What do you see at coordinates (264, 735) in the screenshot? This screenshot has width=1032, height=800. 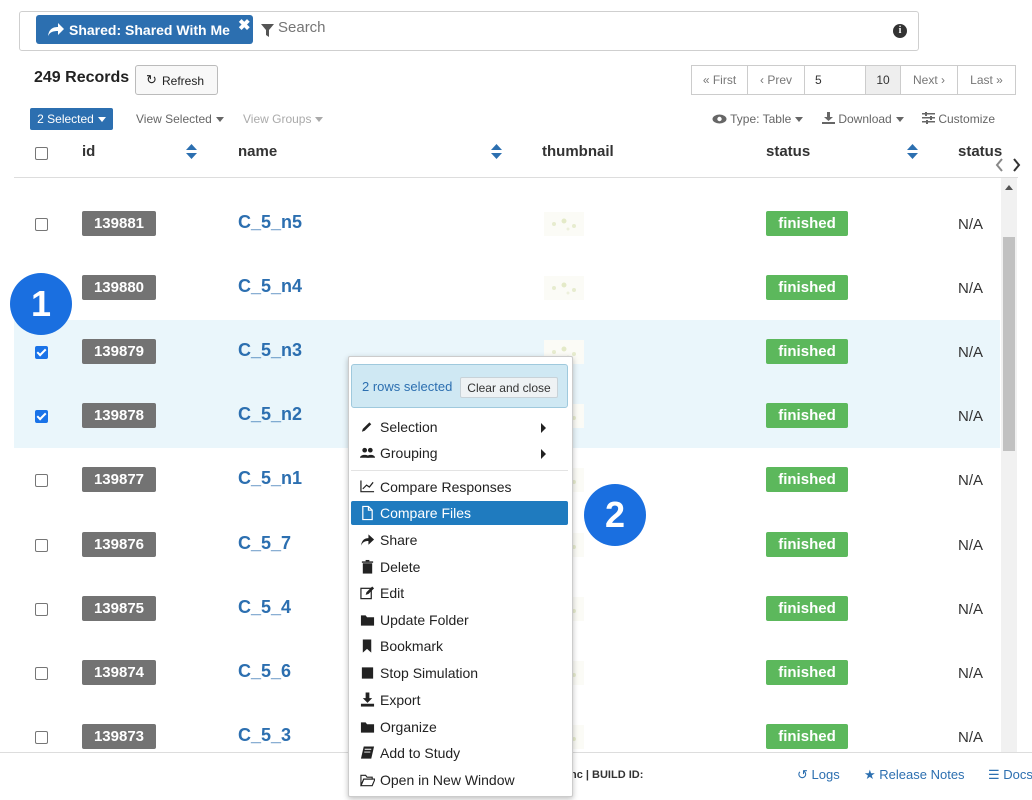 I see `name-link: C_5_3` at bounding box center [264, 735].